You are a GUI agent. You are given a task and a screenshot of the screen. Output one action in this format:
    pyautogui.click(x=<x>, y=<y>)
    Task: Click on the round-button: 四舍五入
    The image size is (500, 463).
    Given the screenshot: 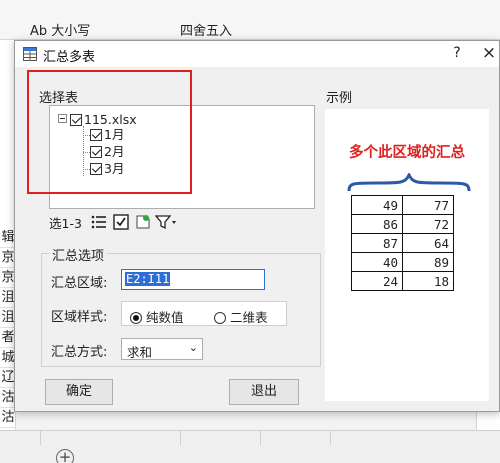 What is the action you would take?
    pyautogui.click(x=206, y=29)
    